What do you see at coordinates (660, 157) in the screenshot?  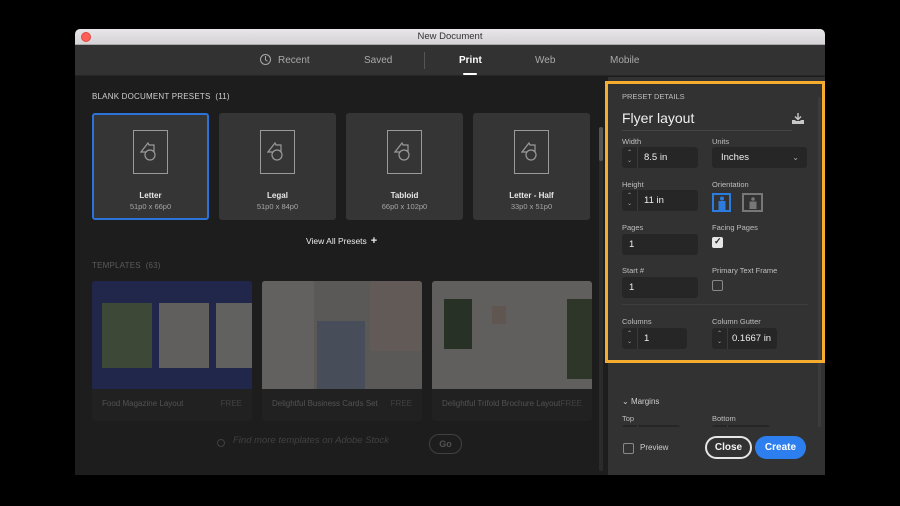 I see `width-field: ⌃ ⌄ 8.5 in` at bounding box center [660, 157].